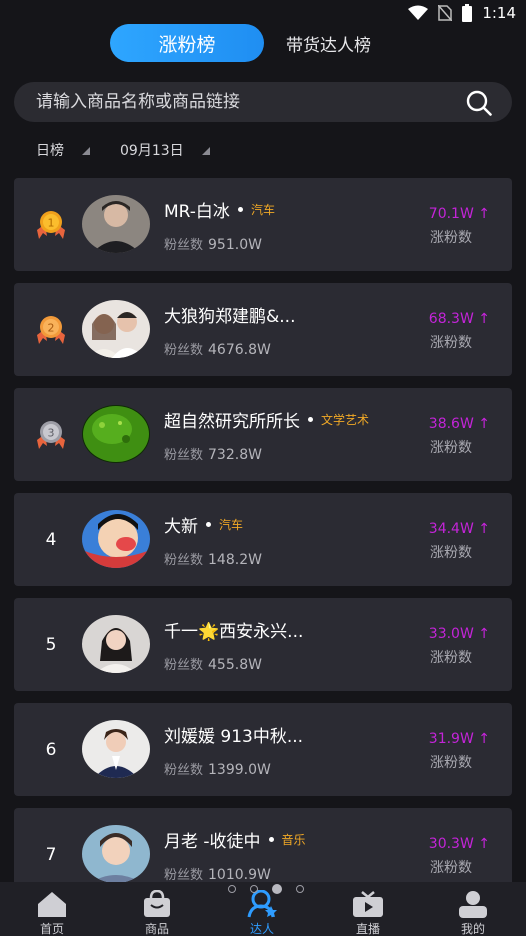 The image size is (526, 936). Describe the element at coordinates (203, 524) in the screenshot. I see `name-row: 大新 汽车` at that location.